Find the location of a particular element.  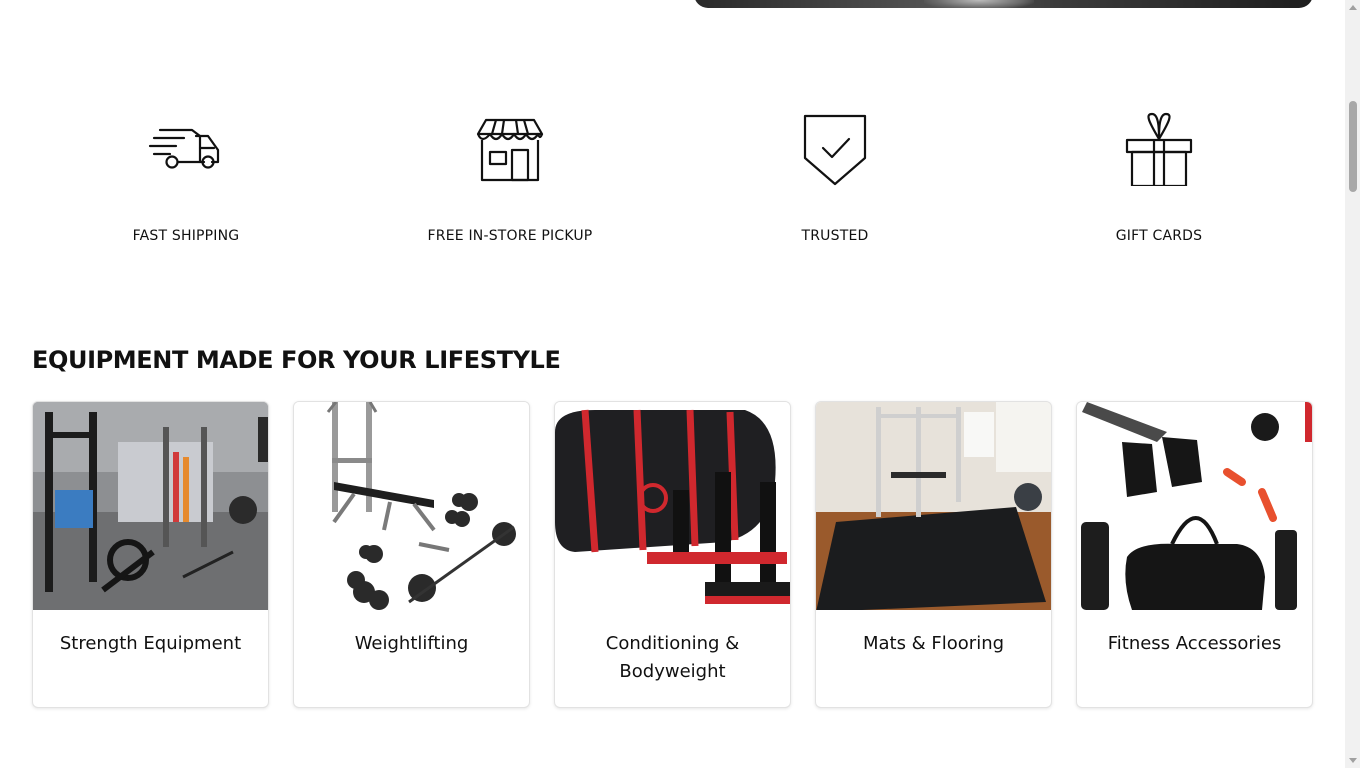

category-card-conditioning-bodyweight: Conditioning & Bodyweight is located at coordinates (672, 554).